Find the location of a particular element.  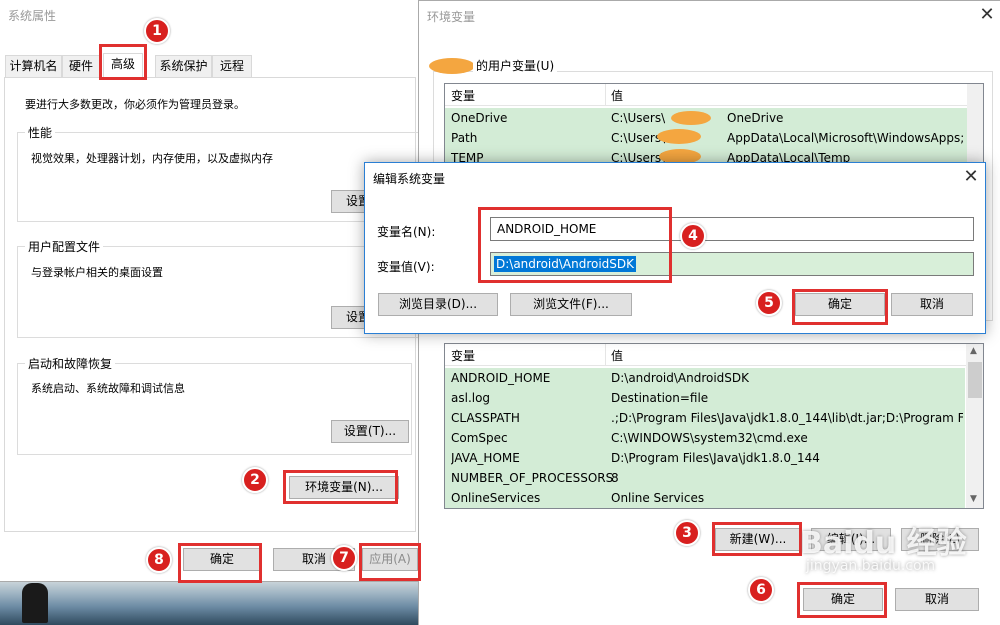

annotation-box-sysprops-ok is located at coordinates (220, 563).